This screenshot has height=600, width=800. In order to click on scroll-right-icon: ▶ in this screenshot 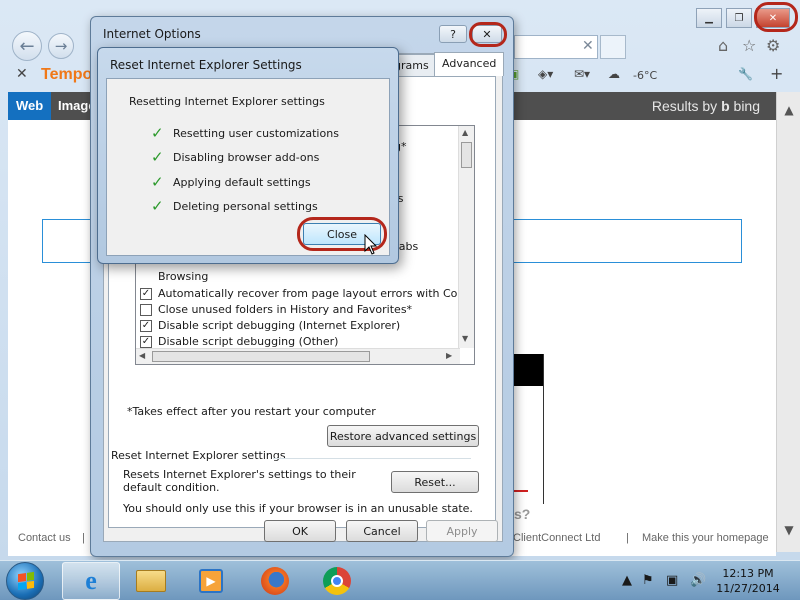, I will do `click(449, 355)`.